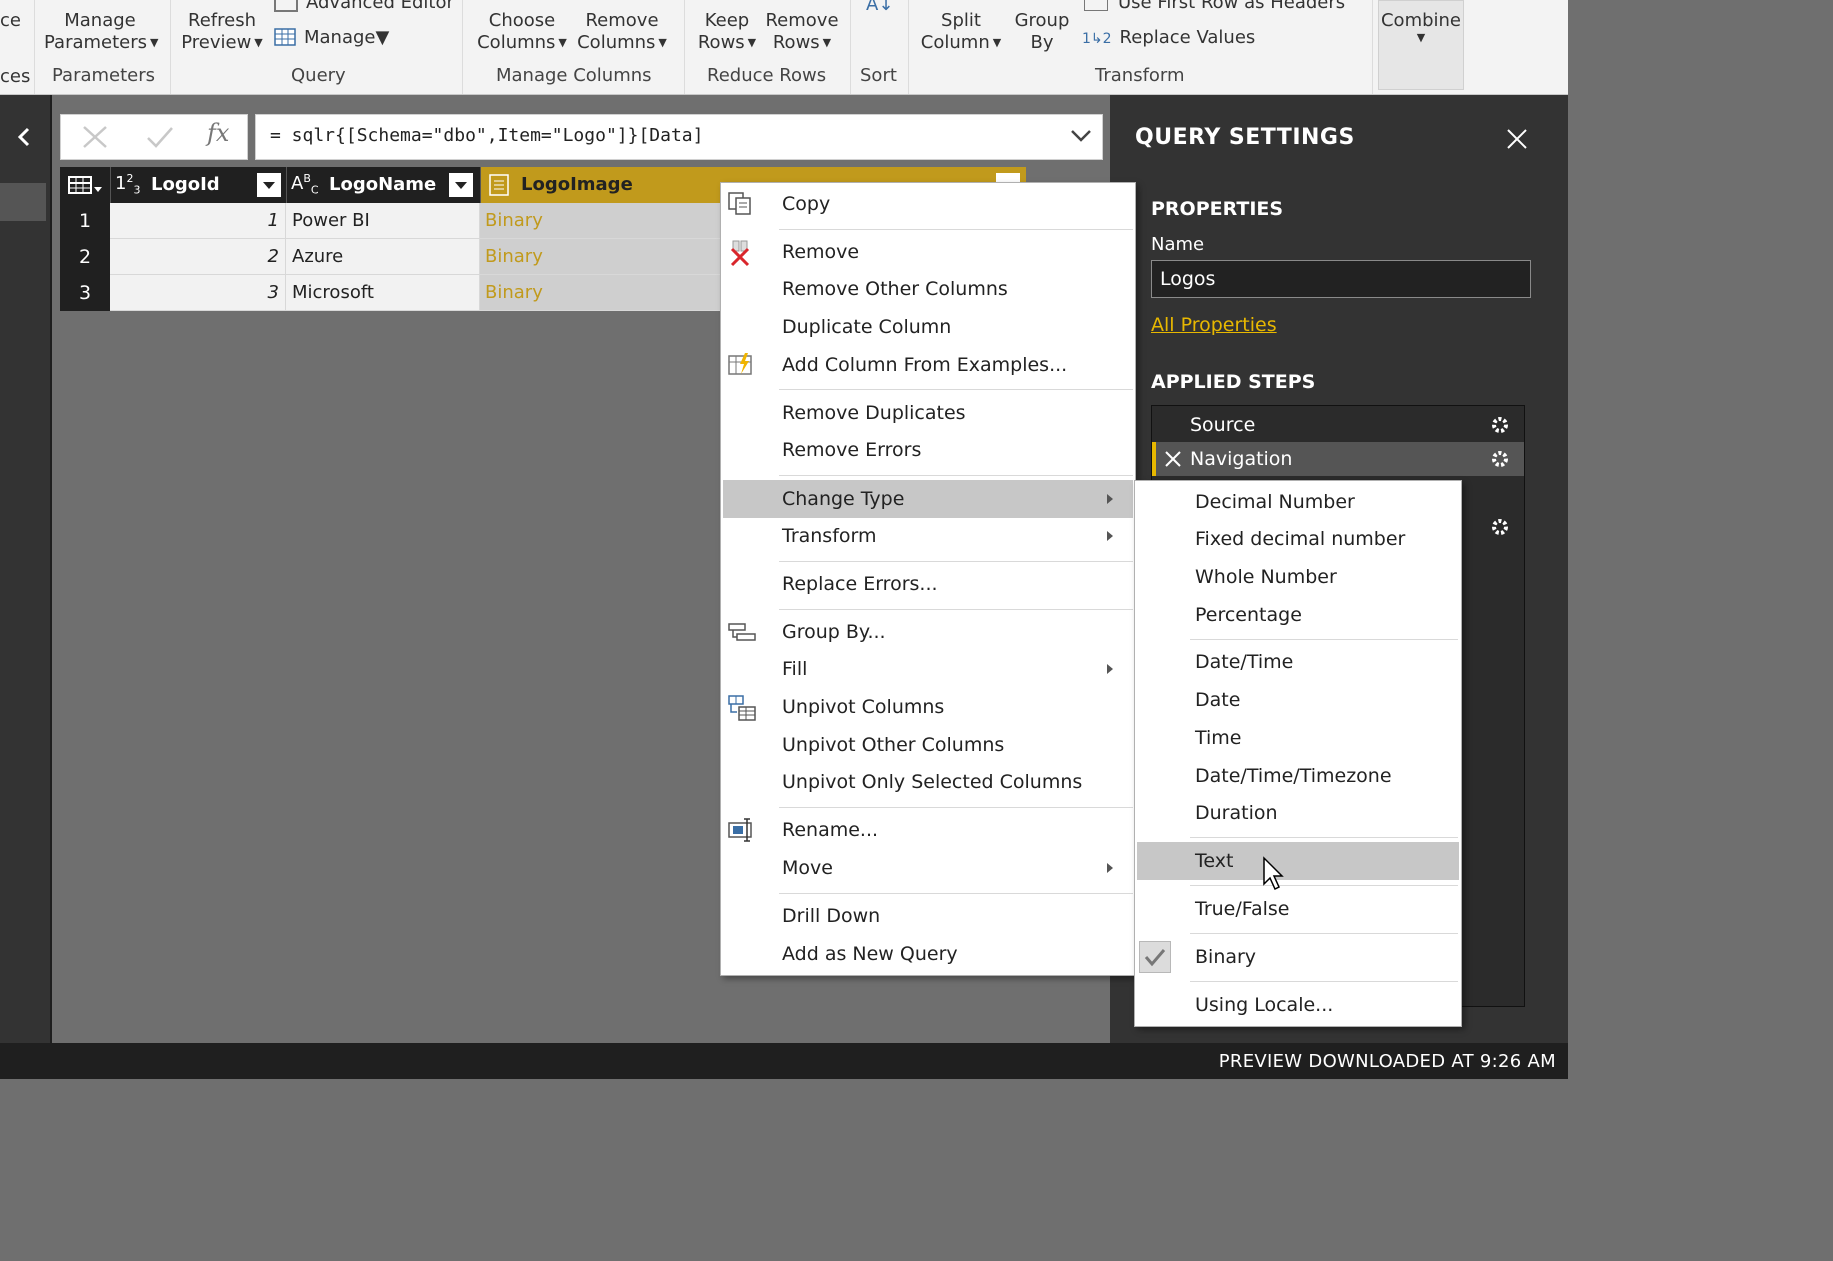 The image size is (1833, 1261). What do you see at coordinates (1341, 279) in the screenshot?
I see `query-name-input: Logos` at bounding box center [1341, 279].